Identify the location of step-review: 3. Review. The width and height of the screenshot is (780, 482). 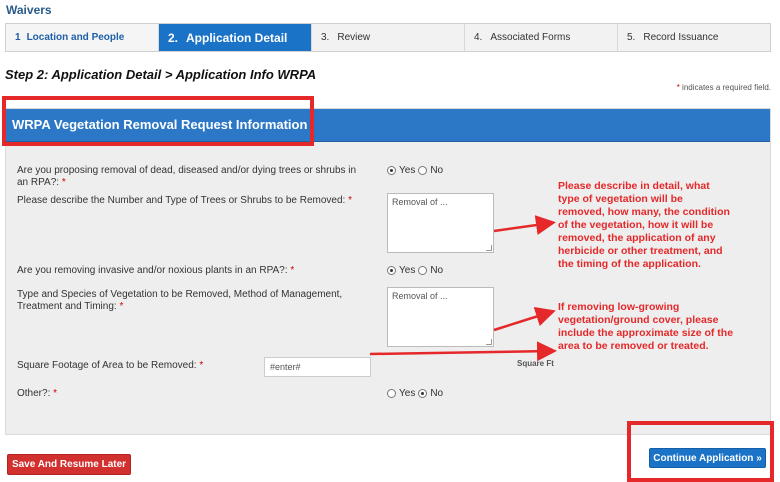
(388, 37).